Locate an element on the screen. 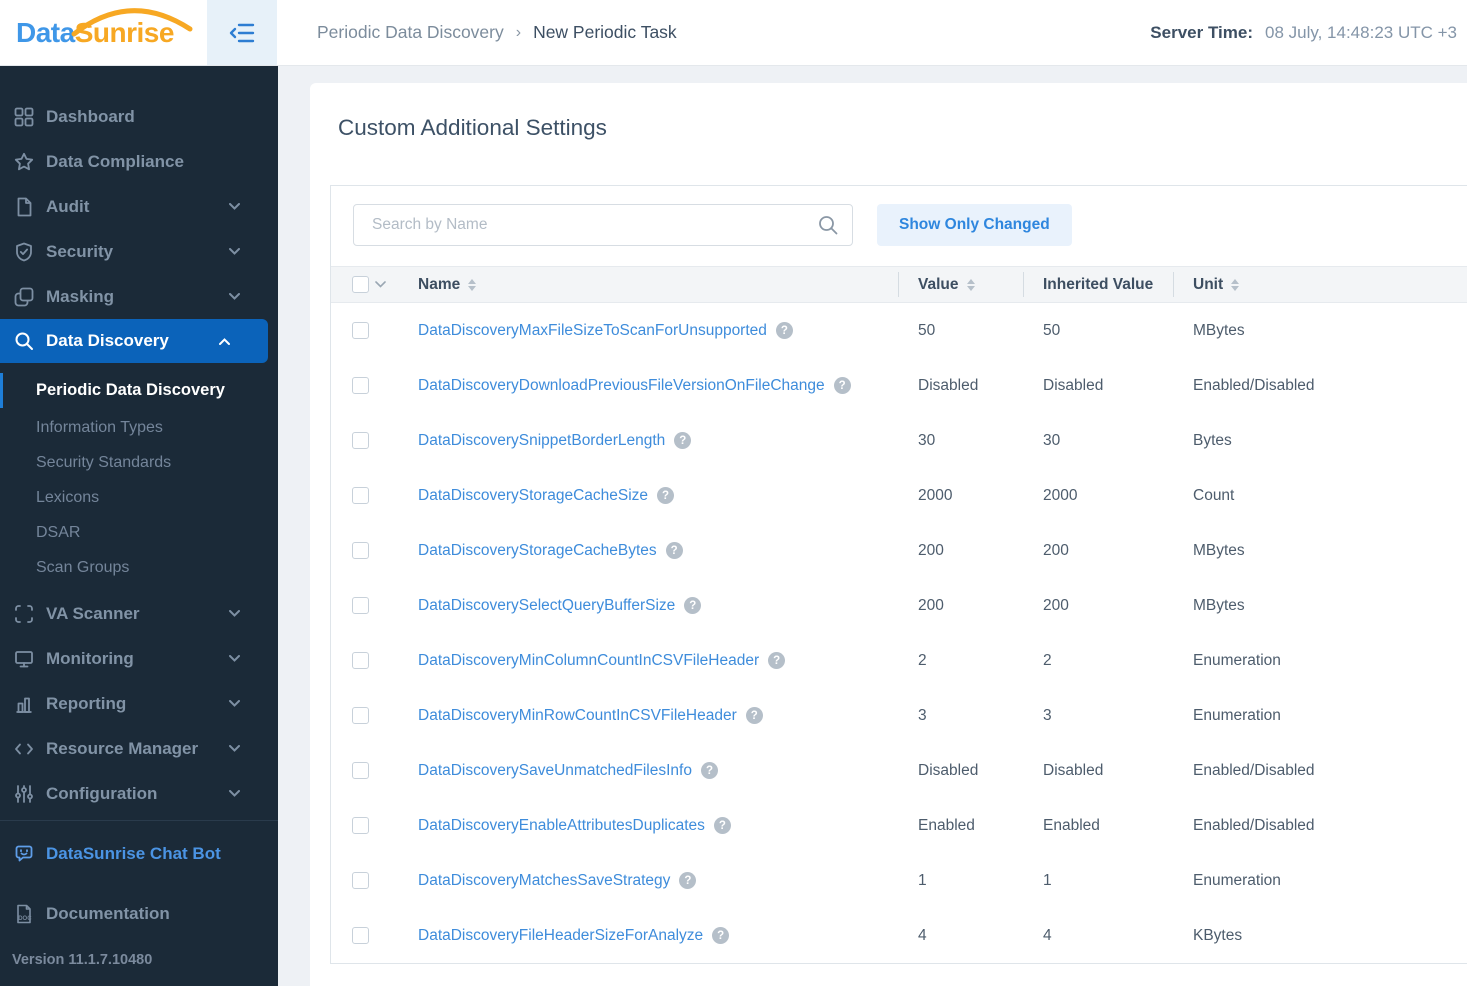 The width and height of the screenshot is (1467, 986). sidebar-item-reporting: Reporting is located at coordinates (139, 703).